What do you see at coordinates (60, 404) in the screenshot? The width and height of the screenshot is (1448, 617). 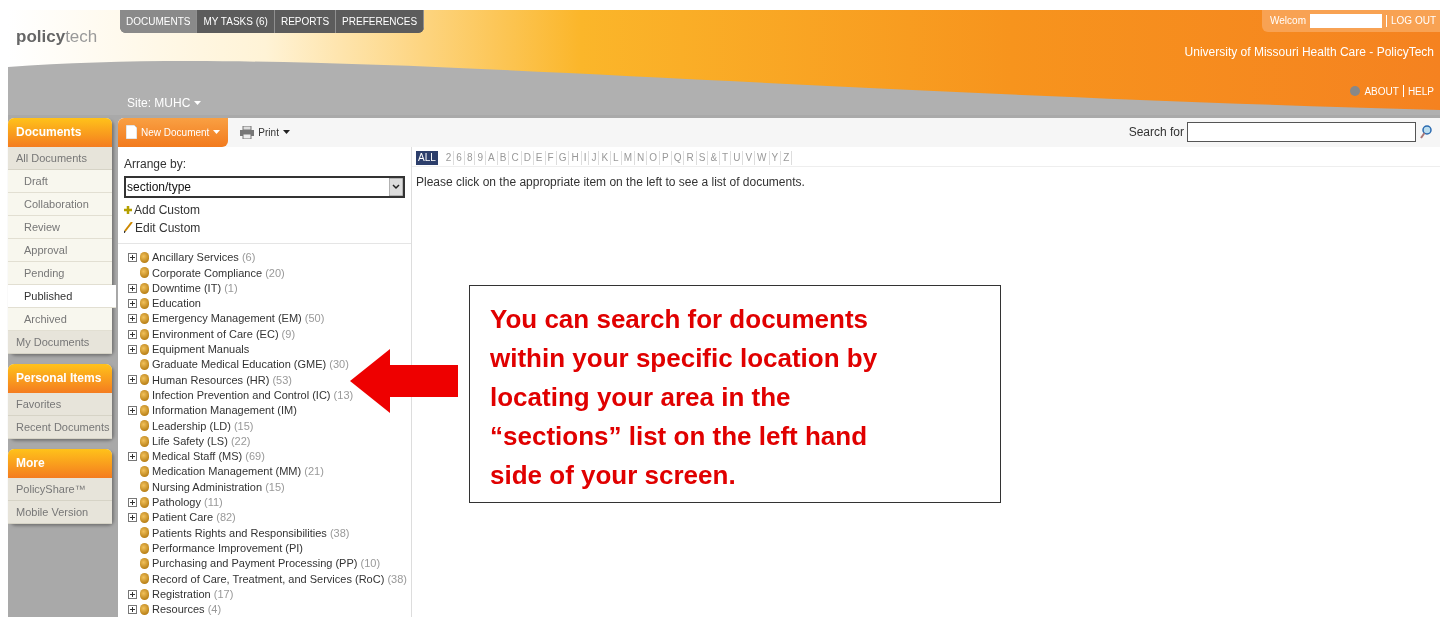 I see `sidebar-item: Favorites` at bounding box center [60, 404].